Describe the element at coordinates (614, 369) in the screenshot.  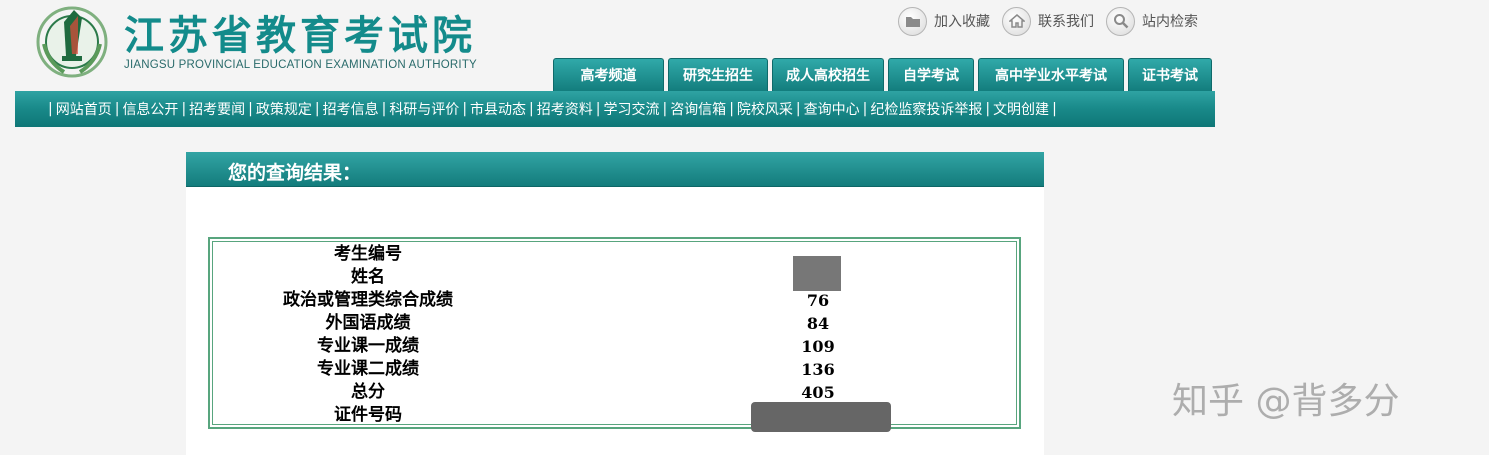
I see `table-row: 专业课二成绩 136` at that location.